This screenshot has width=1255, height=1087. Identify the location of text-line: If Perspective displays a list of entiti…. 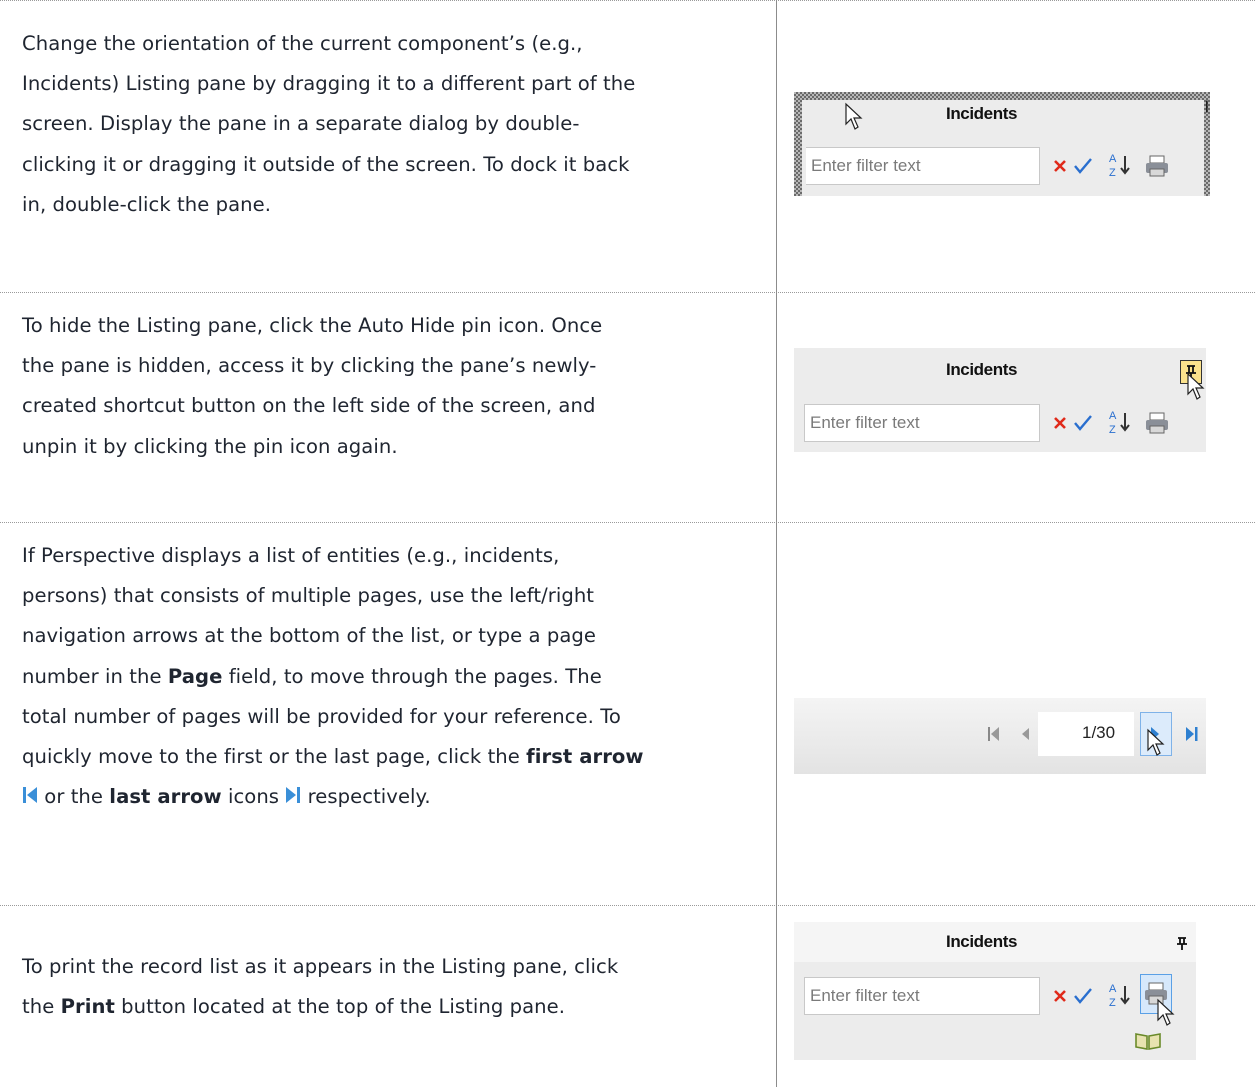
(291, 555).